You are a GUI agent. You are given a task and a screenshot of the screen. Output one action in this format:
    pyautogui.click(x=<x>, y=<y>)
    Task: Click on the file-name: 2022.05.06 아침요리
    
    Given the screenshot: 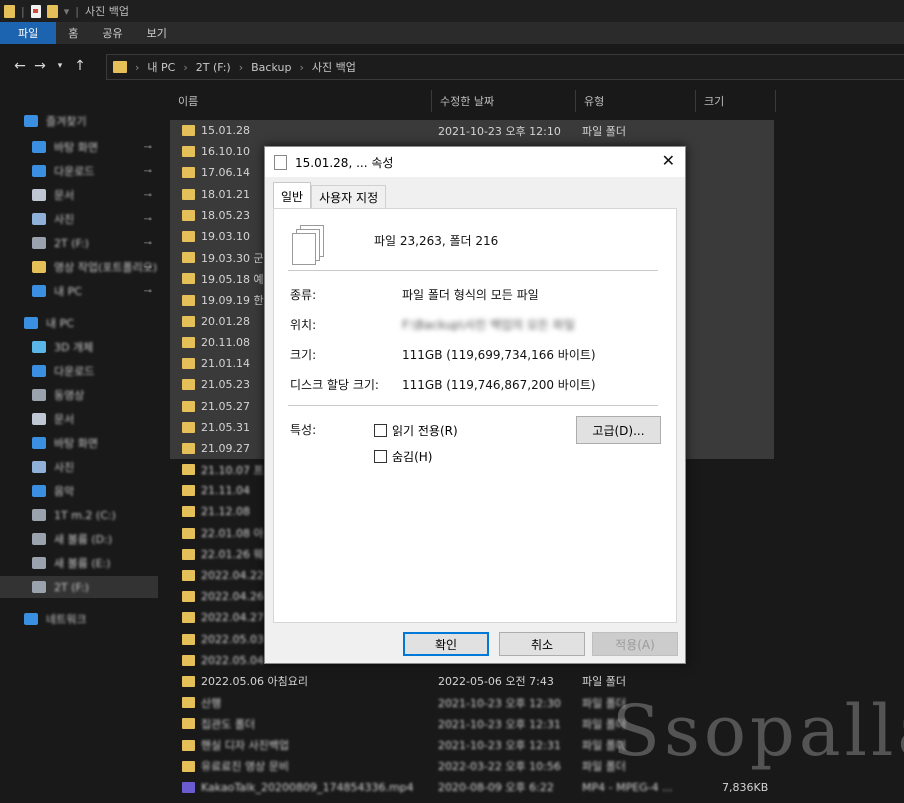 What is the action you would take?
    pyautogui.click(x=254, y=682)
    